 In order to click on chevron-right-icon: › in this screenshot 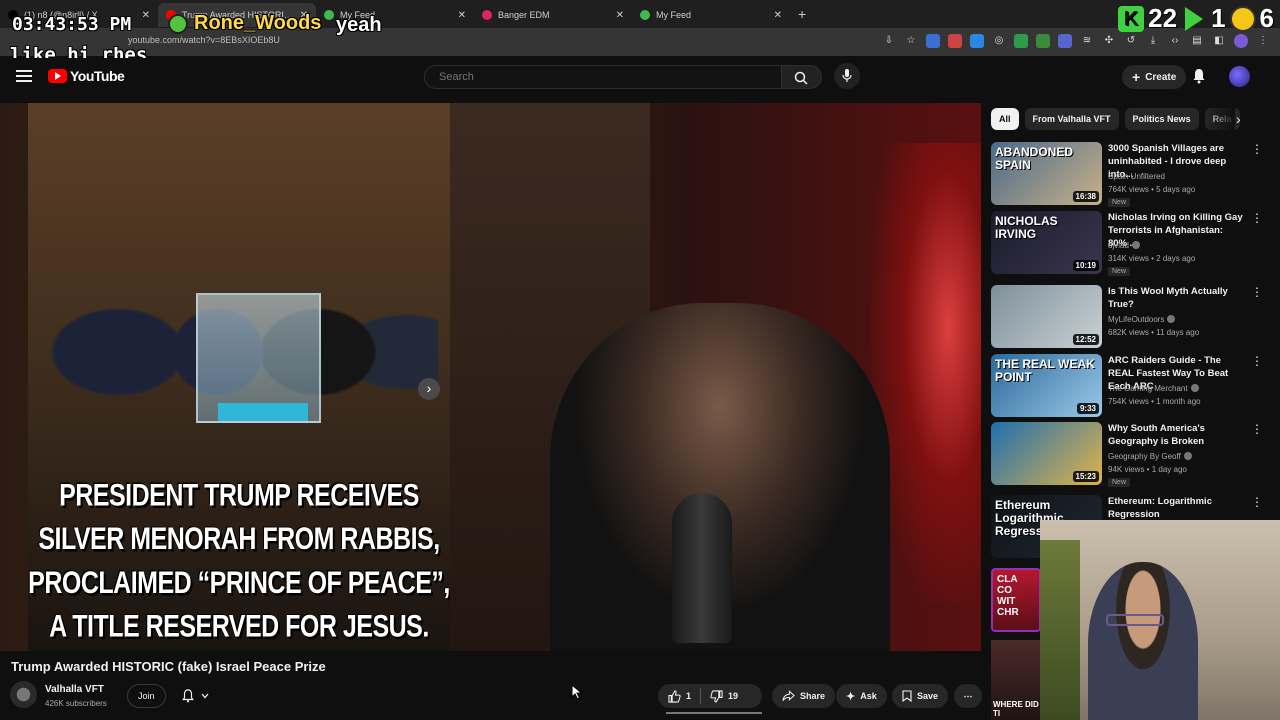, I will do `click(1238, 119)`.